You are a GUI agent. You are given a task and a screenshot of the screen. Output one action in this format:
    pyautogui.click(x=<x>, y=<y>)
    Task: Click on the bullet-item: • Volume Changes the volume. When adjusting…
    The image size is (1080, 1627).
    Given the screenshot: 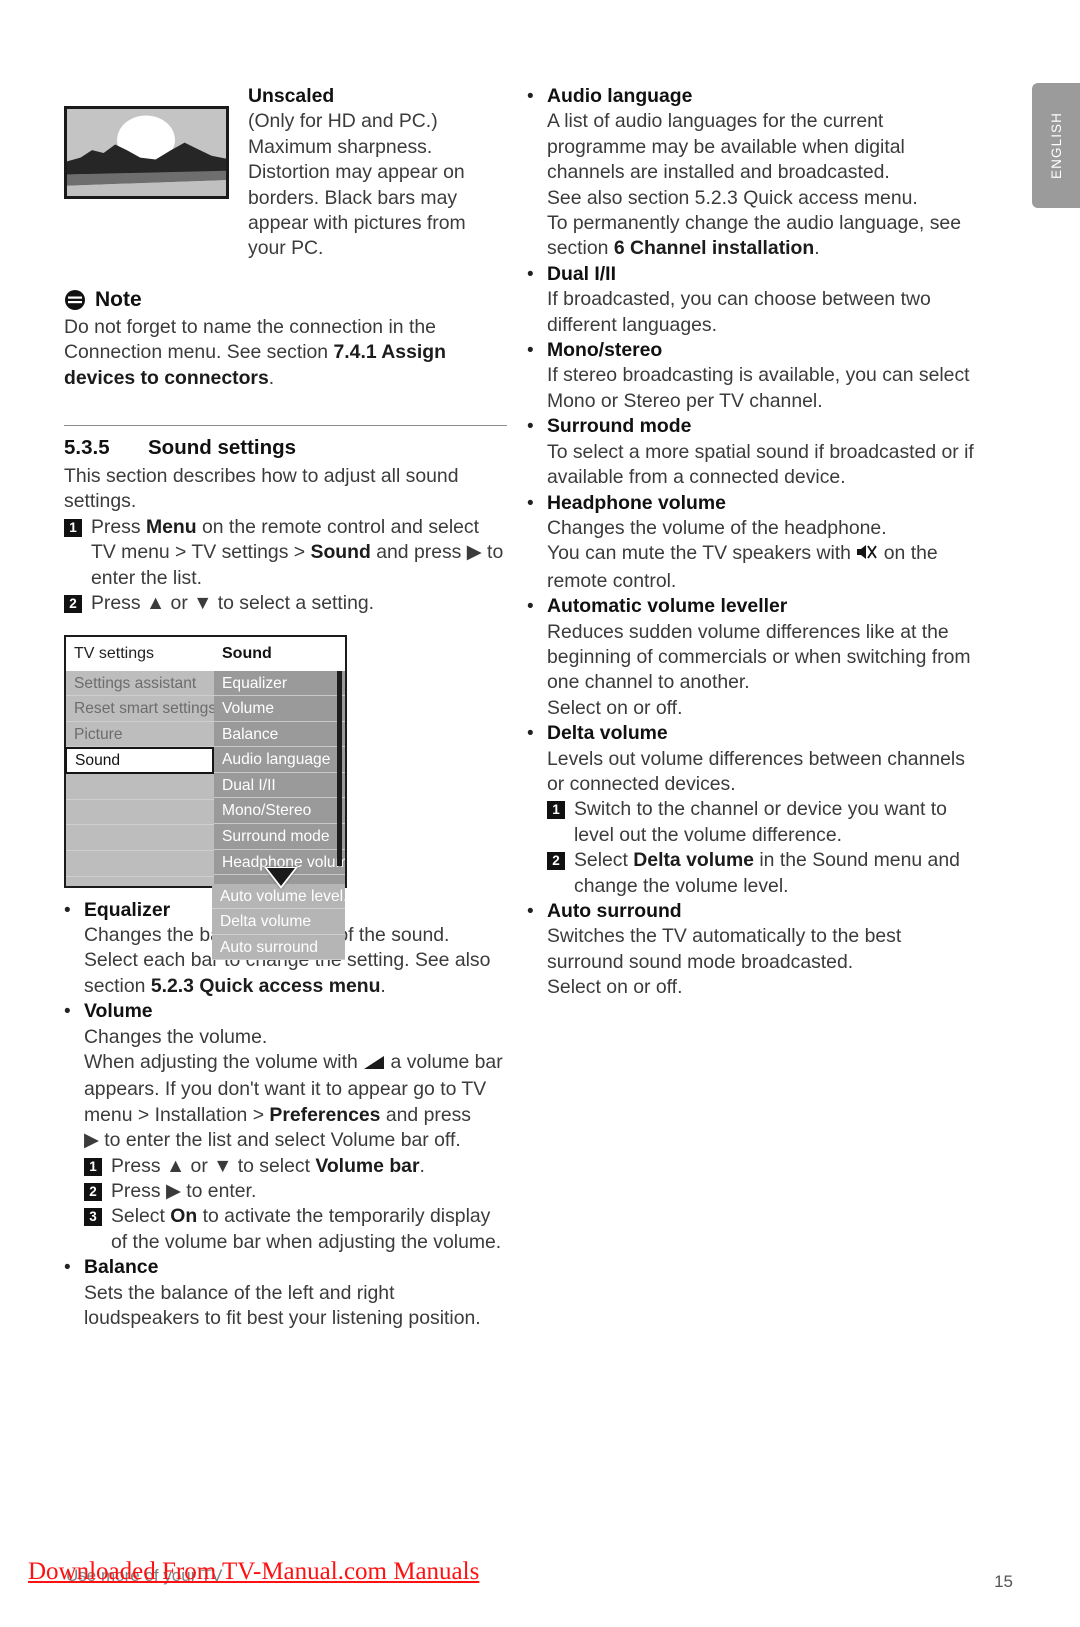 What is the action you would take?
    pyautogui.click(x=285, y=1127)
    